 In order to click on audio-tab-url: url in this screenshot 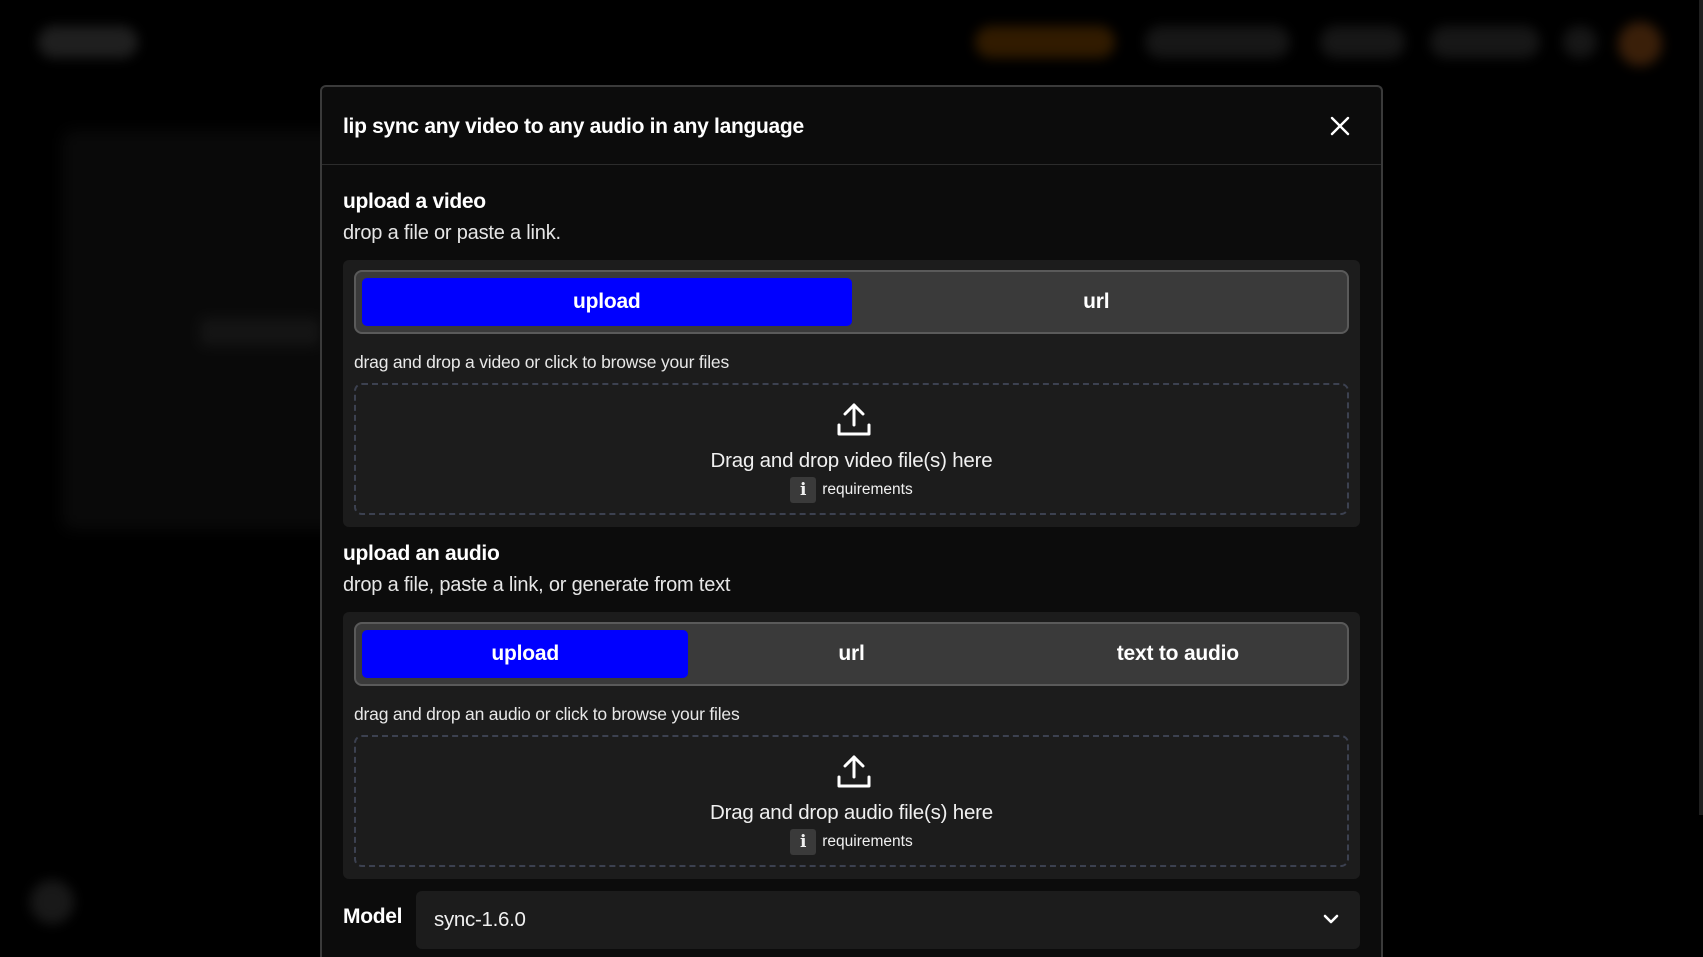, I will do `click(851, 654)`.